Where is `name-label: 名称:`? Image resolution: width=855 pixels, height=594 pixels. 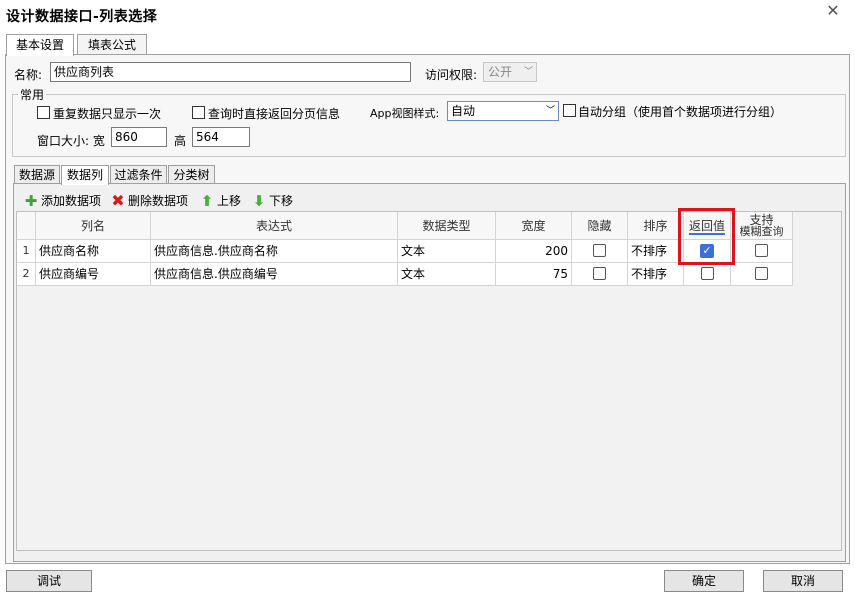 name-label: 名称: is located at coordinates (28, 75).